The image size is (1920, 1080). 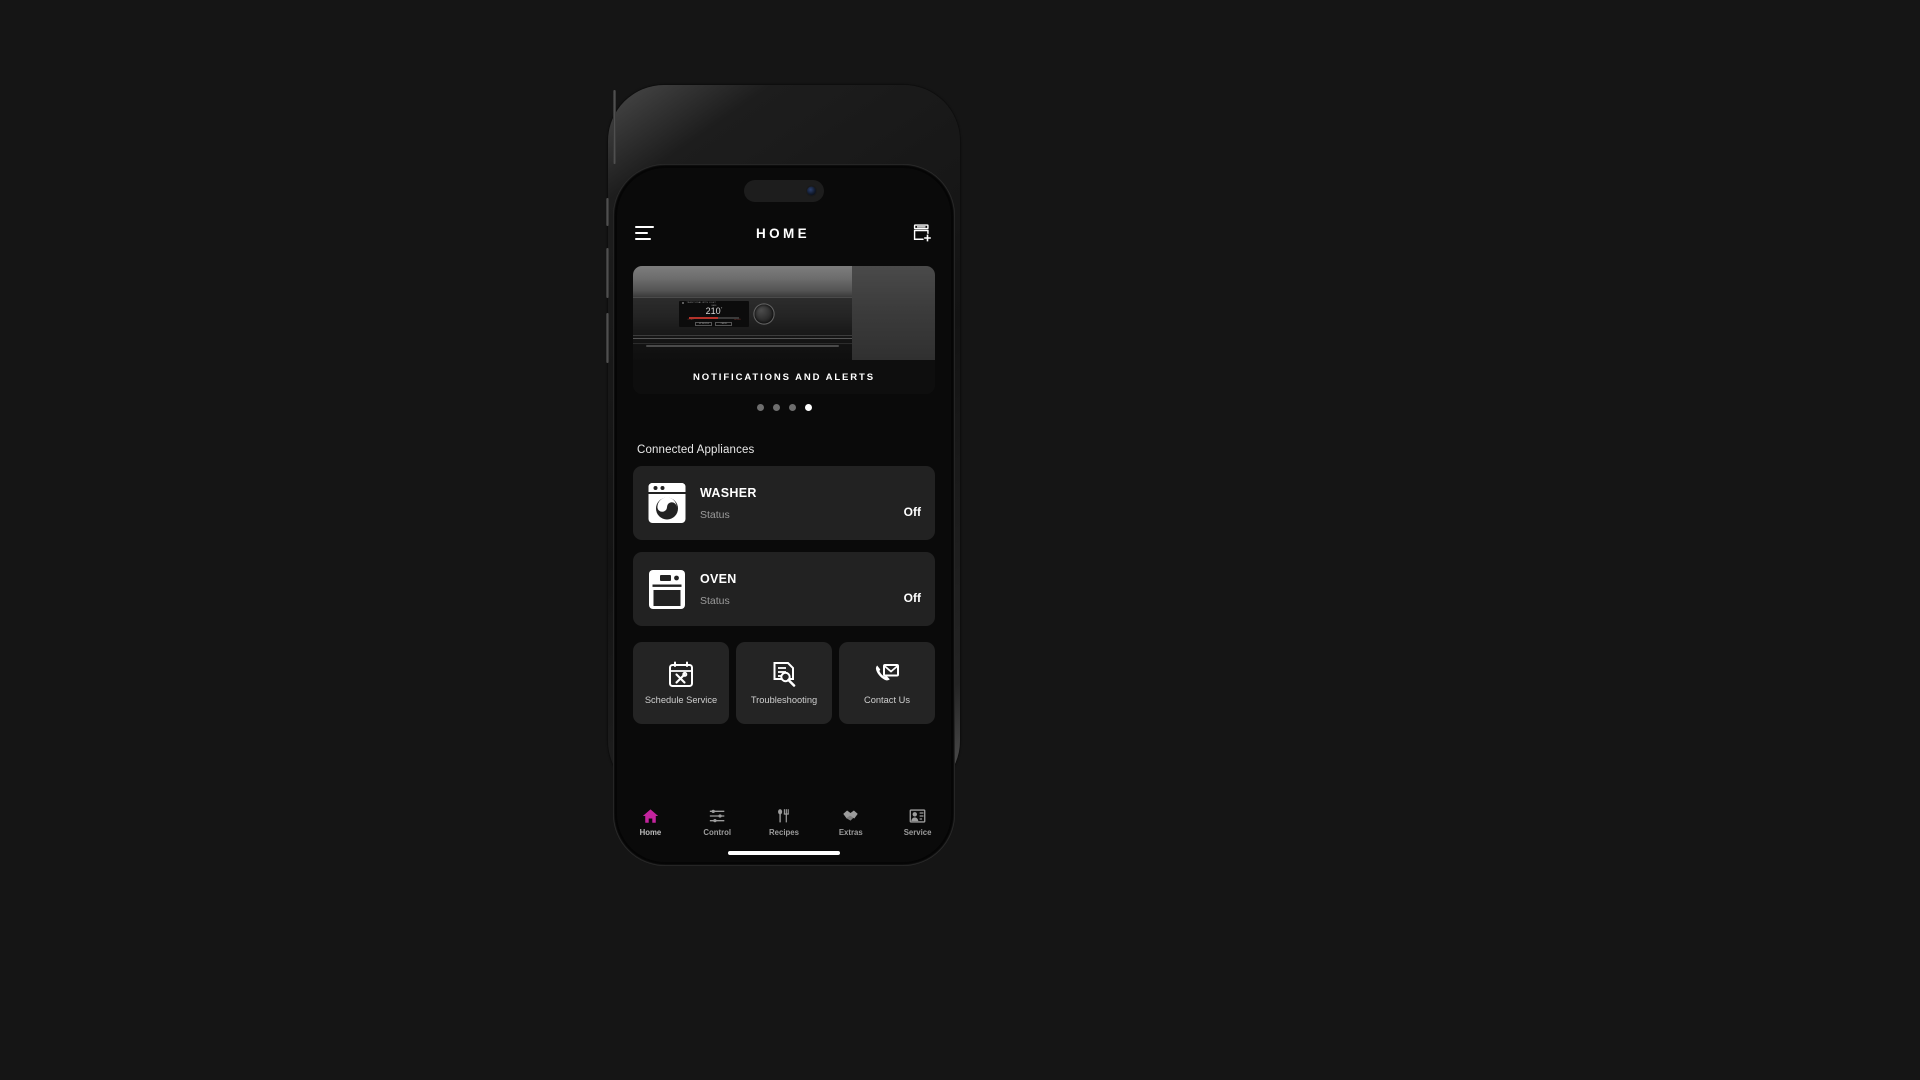 I want to click on sliders-icon, so click(x=717, y=816).